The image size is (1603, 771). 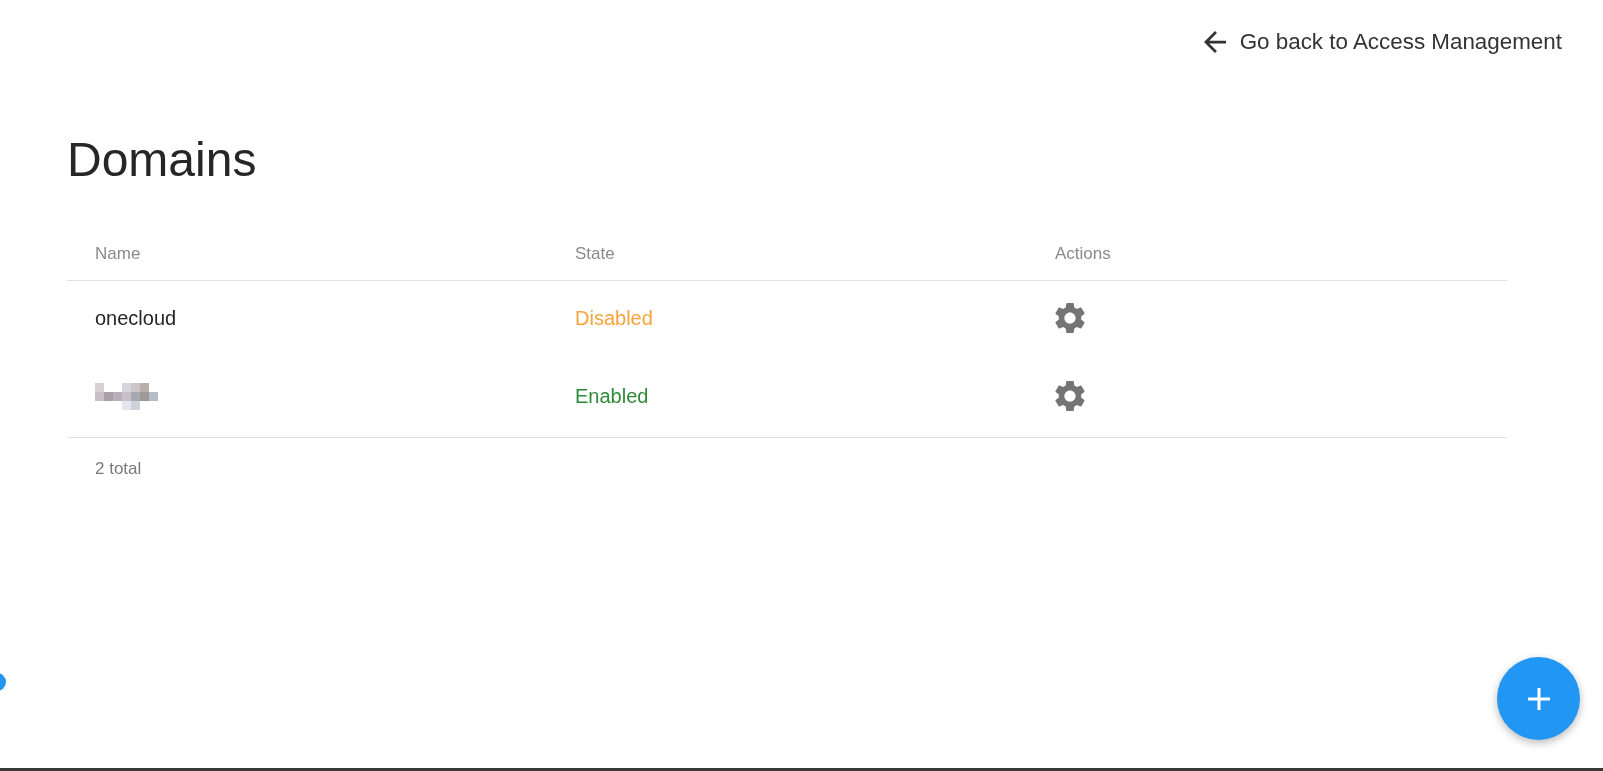 I want to click on page-title: Domains, so click(x=162, y=160).